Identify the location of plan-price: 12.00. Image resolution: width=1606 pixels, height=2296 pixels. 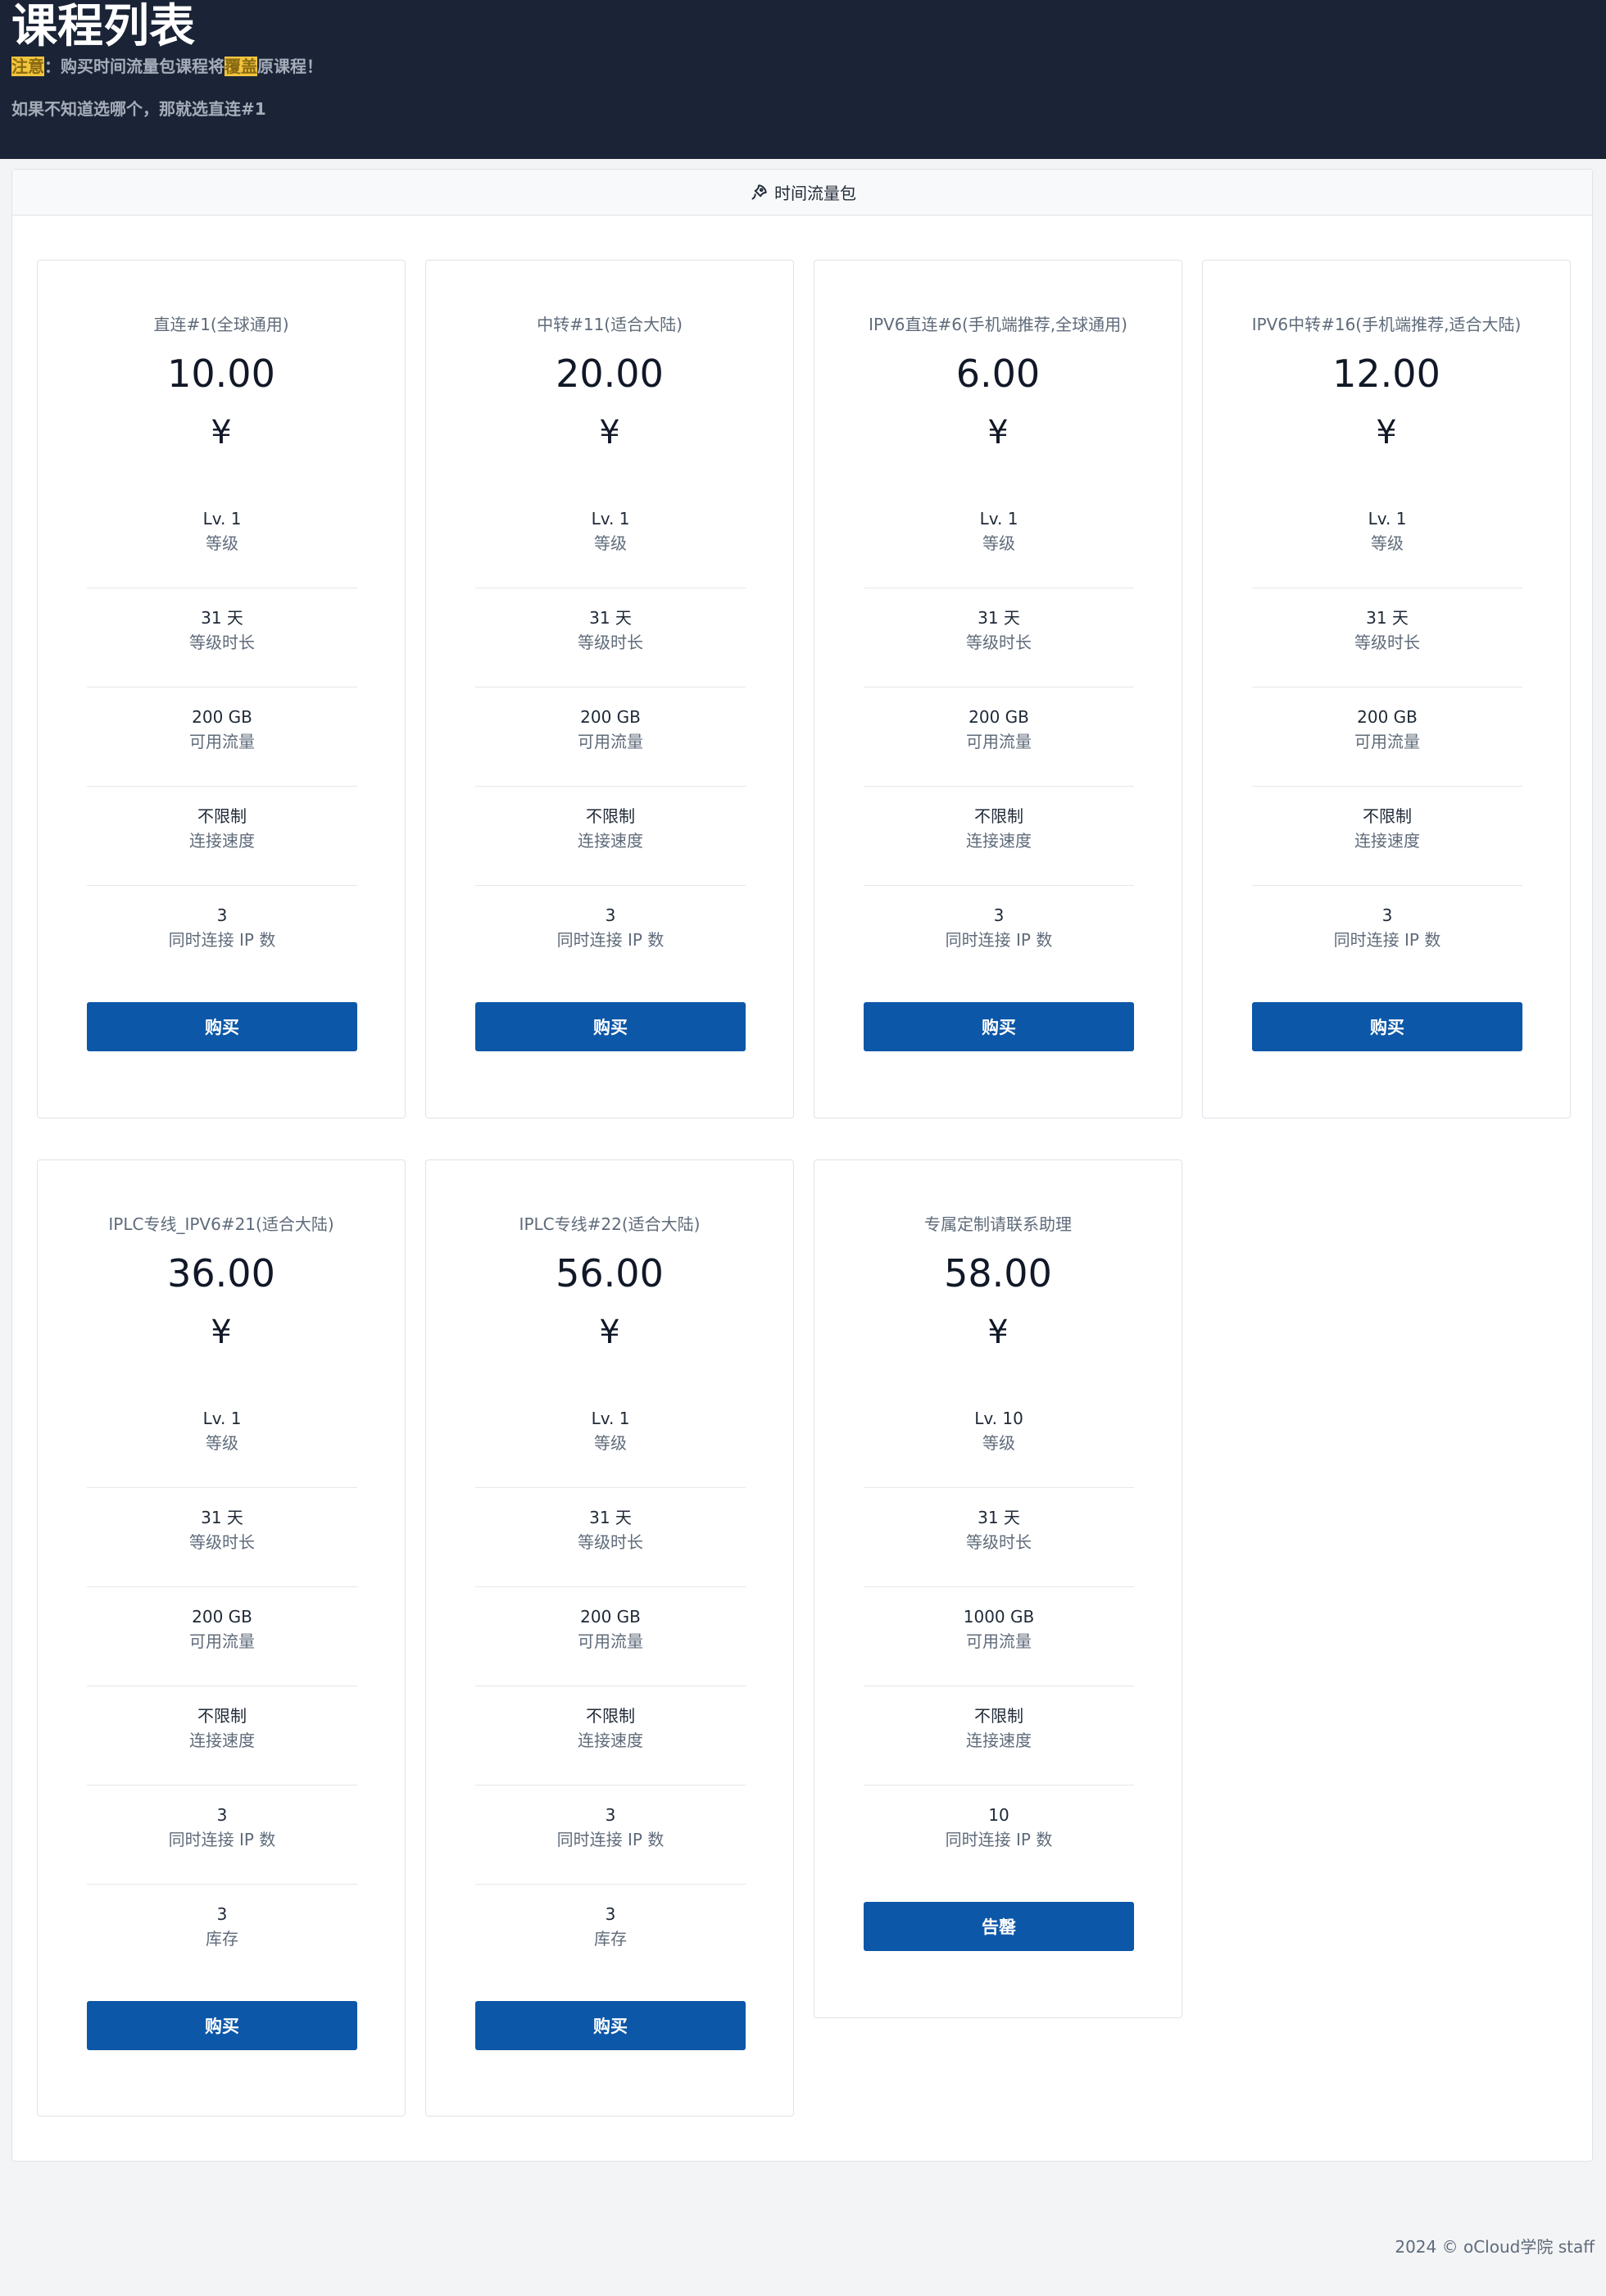
(1386, 374).